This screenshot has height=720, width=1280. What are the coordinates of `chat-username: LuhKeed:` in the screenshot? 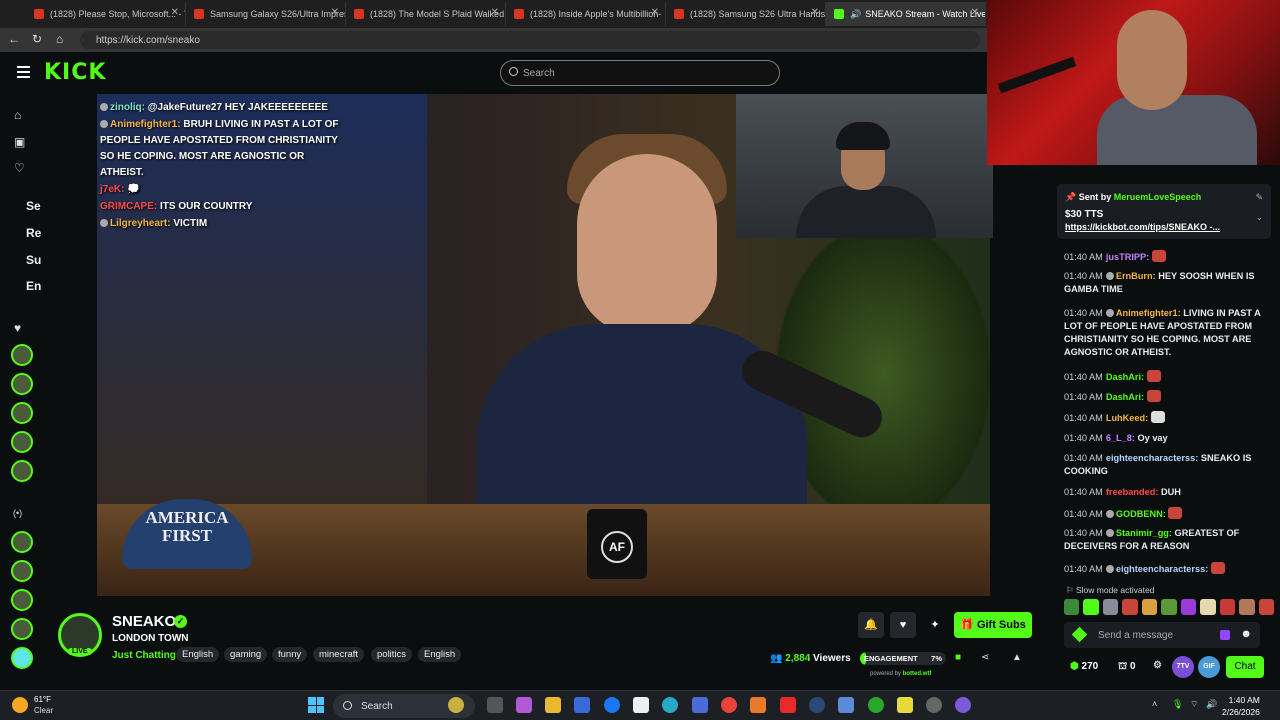 It's located at (1127, 418).